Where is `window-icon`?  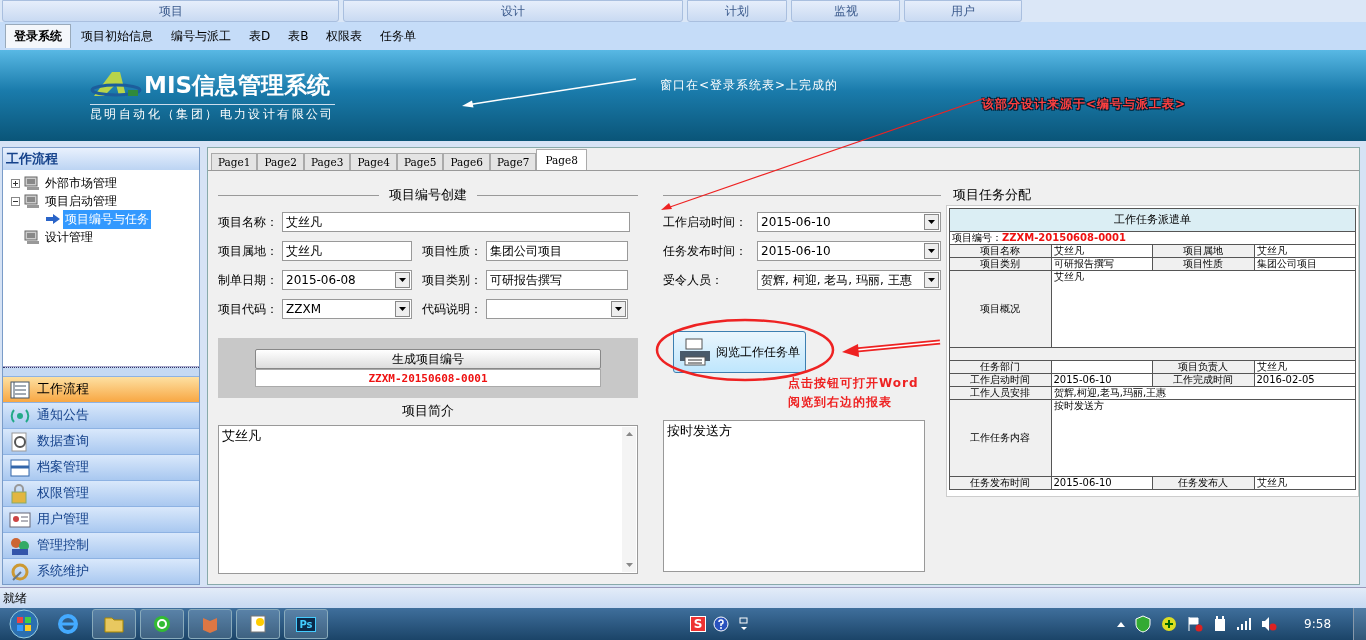
window-icon is located at coordinates (744, 624).